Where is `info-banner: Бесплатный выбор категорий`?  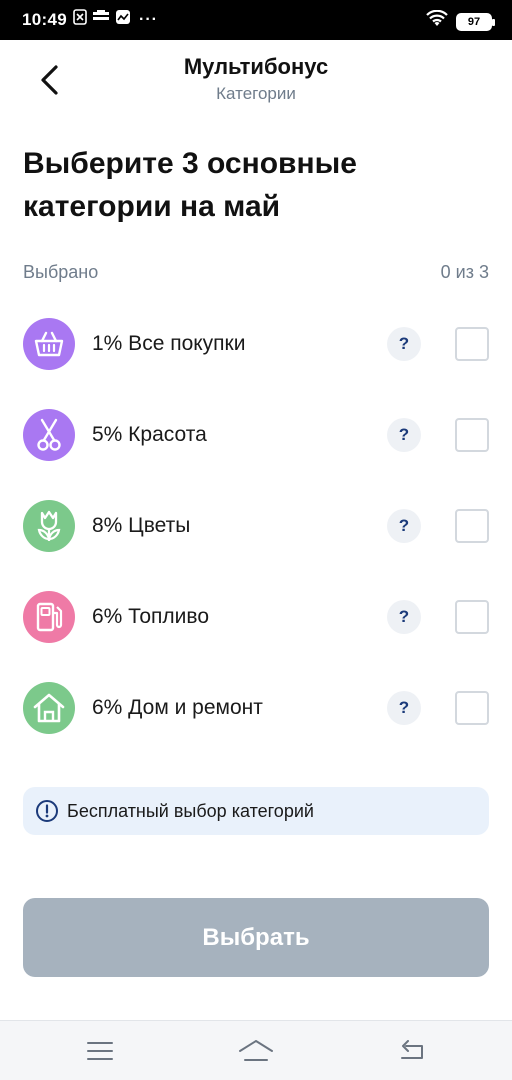
info-banner: Бесплатный выбор категорий is located at coordinates (256, 811).